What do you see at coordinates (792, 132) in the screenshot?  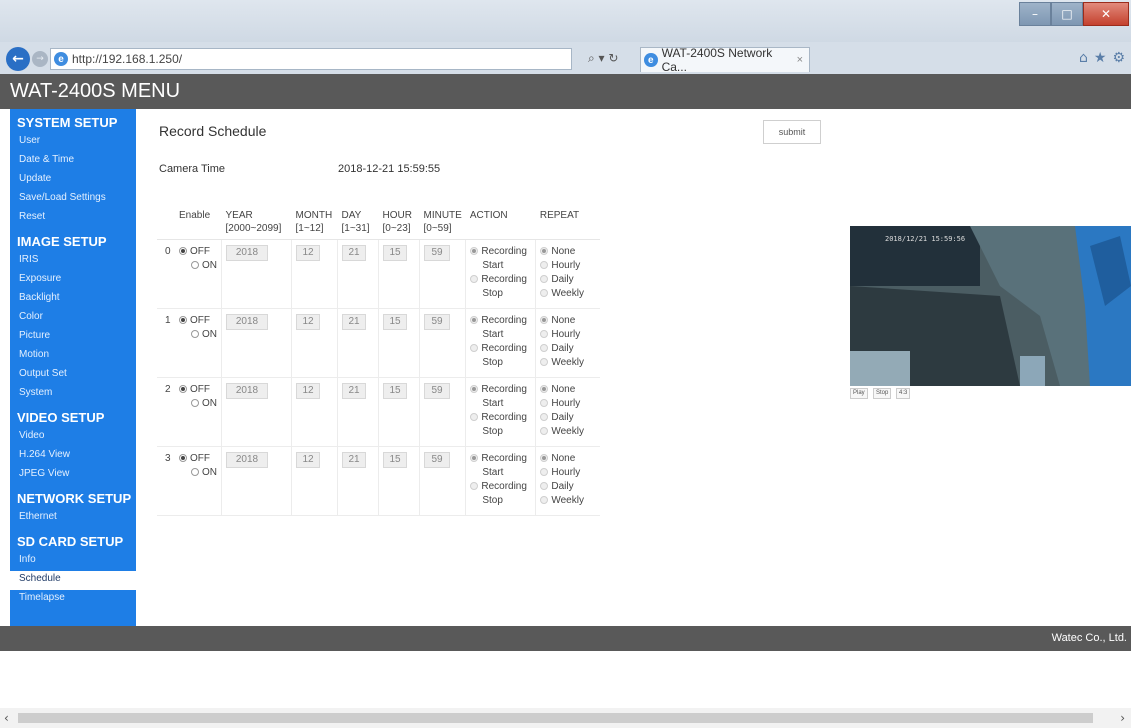 I see `submit-button: submit` at bounding box center [792, 132].